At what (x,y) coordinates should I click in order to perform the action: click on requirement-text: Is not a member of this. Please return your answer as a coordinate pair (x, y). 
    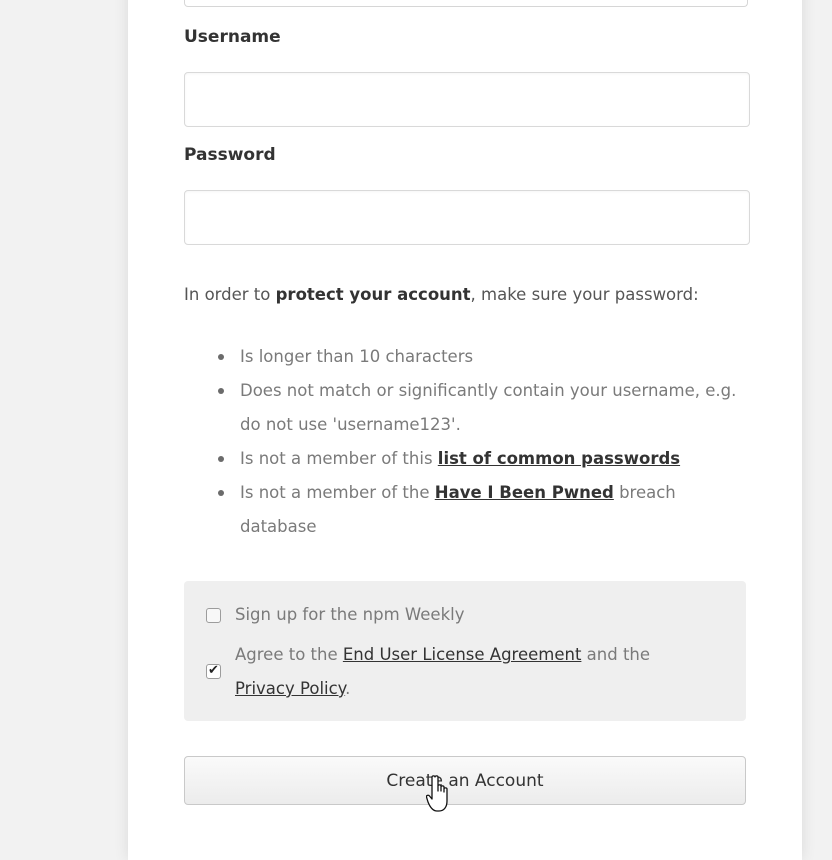
    Looking at the image, I should click on (339, 458).